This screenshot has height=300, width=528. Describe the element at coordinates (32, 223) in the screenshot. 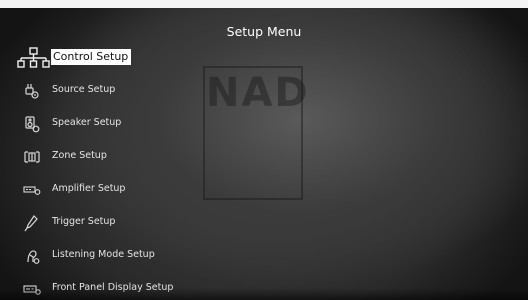

I see `trigger-setup-icon` at that location.